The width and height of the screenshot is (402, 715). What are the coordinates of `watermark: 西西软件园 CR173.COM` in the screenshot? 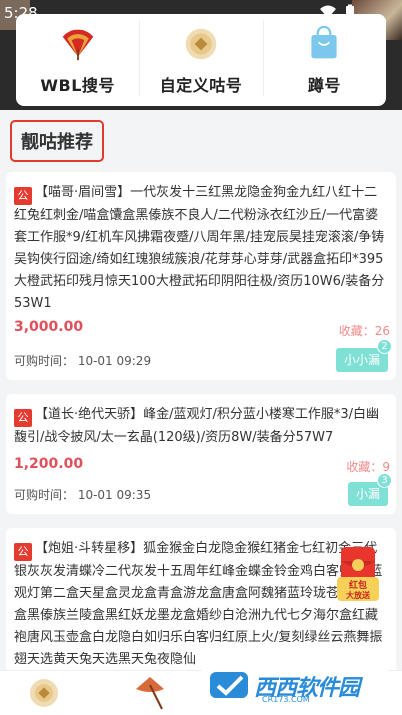 It's located at (295, 685).